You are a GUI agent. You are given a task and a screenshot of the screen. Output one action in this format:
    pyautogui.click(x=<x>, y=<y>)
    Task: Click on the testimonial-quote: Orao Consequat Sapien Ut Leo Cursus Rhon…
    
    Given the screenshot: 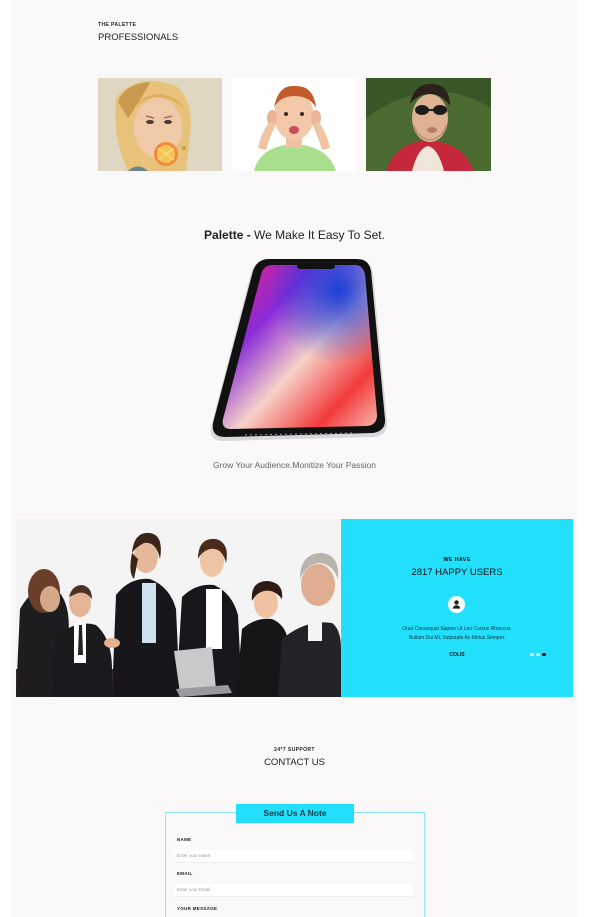 What is the action you would take?
    pyautogui.click(x=457, y=634)
    